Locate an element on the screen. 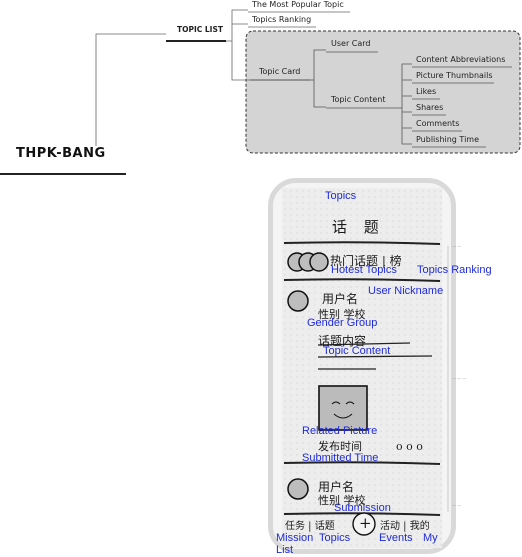 Image resolution: width=522 pixels, height=557 pixels. annotation-topics: Topics is located at coordinates (341, 196).